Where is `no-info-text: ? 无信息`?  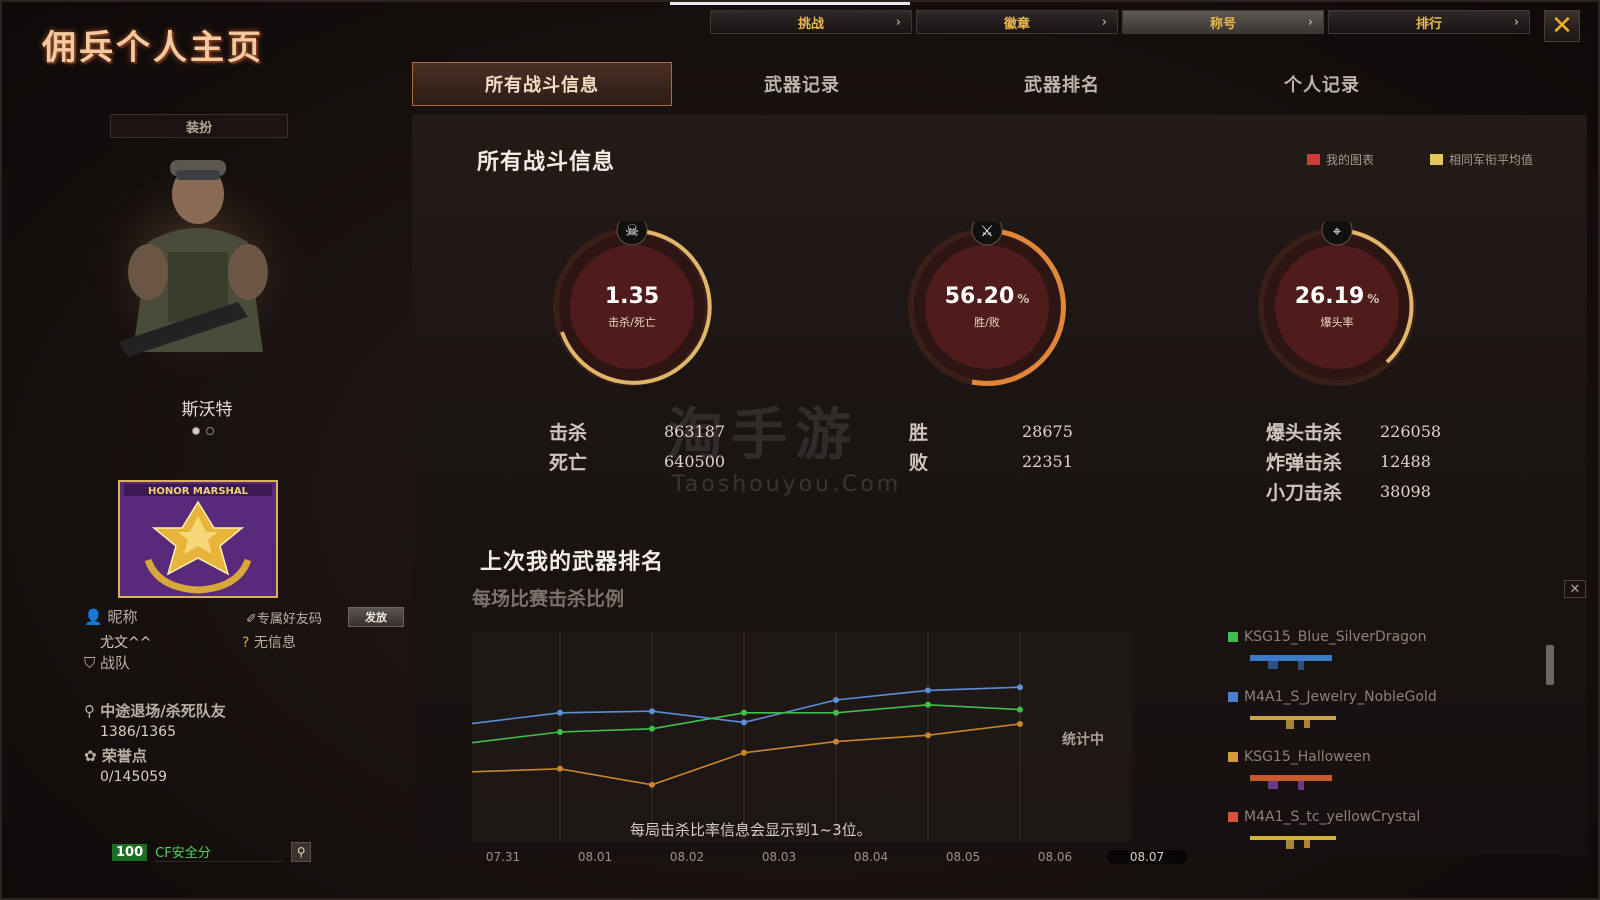
no-info-text: ? 无信息 is located at coordinates (269, 642).